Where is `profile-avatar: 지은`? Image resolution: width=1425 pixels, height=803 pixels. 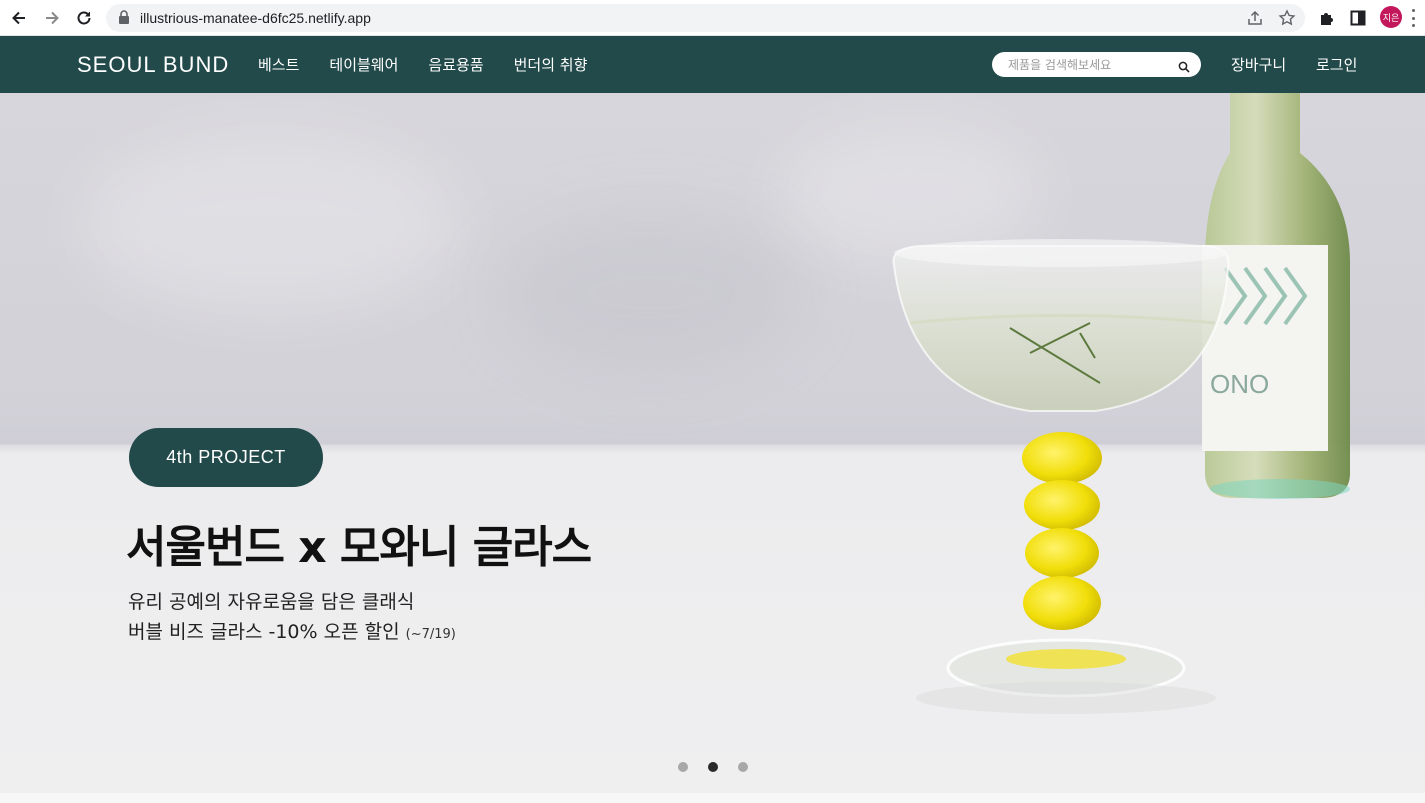
profile-avatar: 지은 is located at coordinates (1391, 17).